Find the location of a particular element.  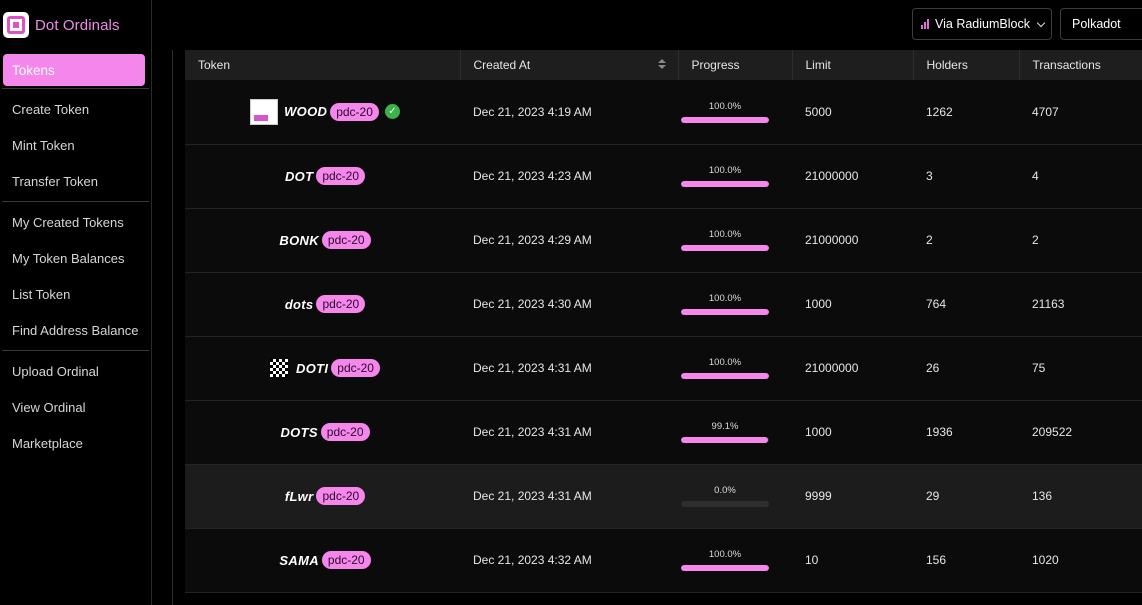

limit-cell: 21000000 is located at coordinates (852, 240).